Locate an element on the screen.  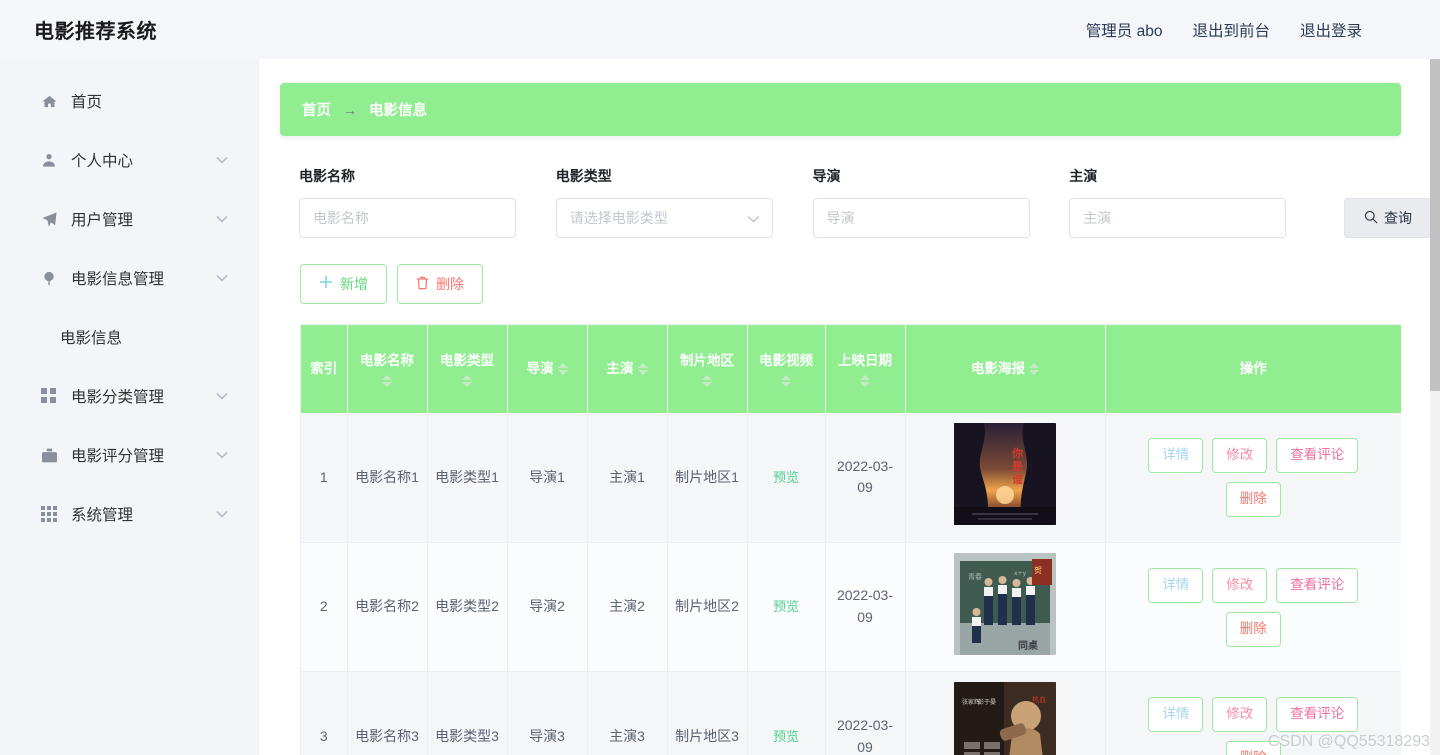
boxing-jizhan-poster: 张家辉彭于晏 激战 热血 is located at coordinates (1005, 718).